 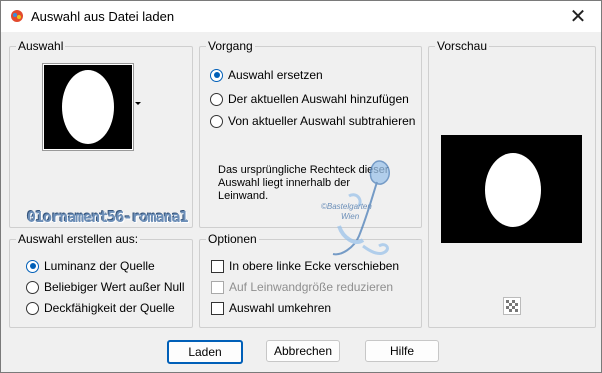 I want to click on selection-thumbnail, so click(x=88, y=107).